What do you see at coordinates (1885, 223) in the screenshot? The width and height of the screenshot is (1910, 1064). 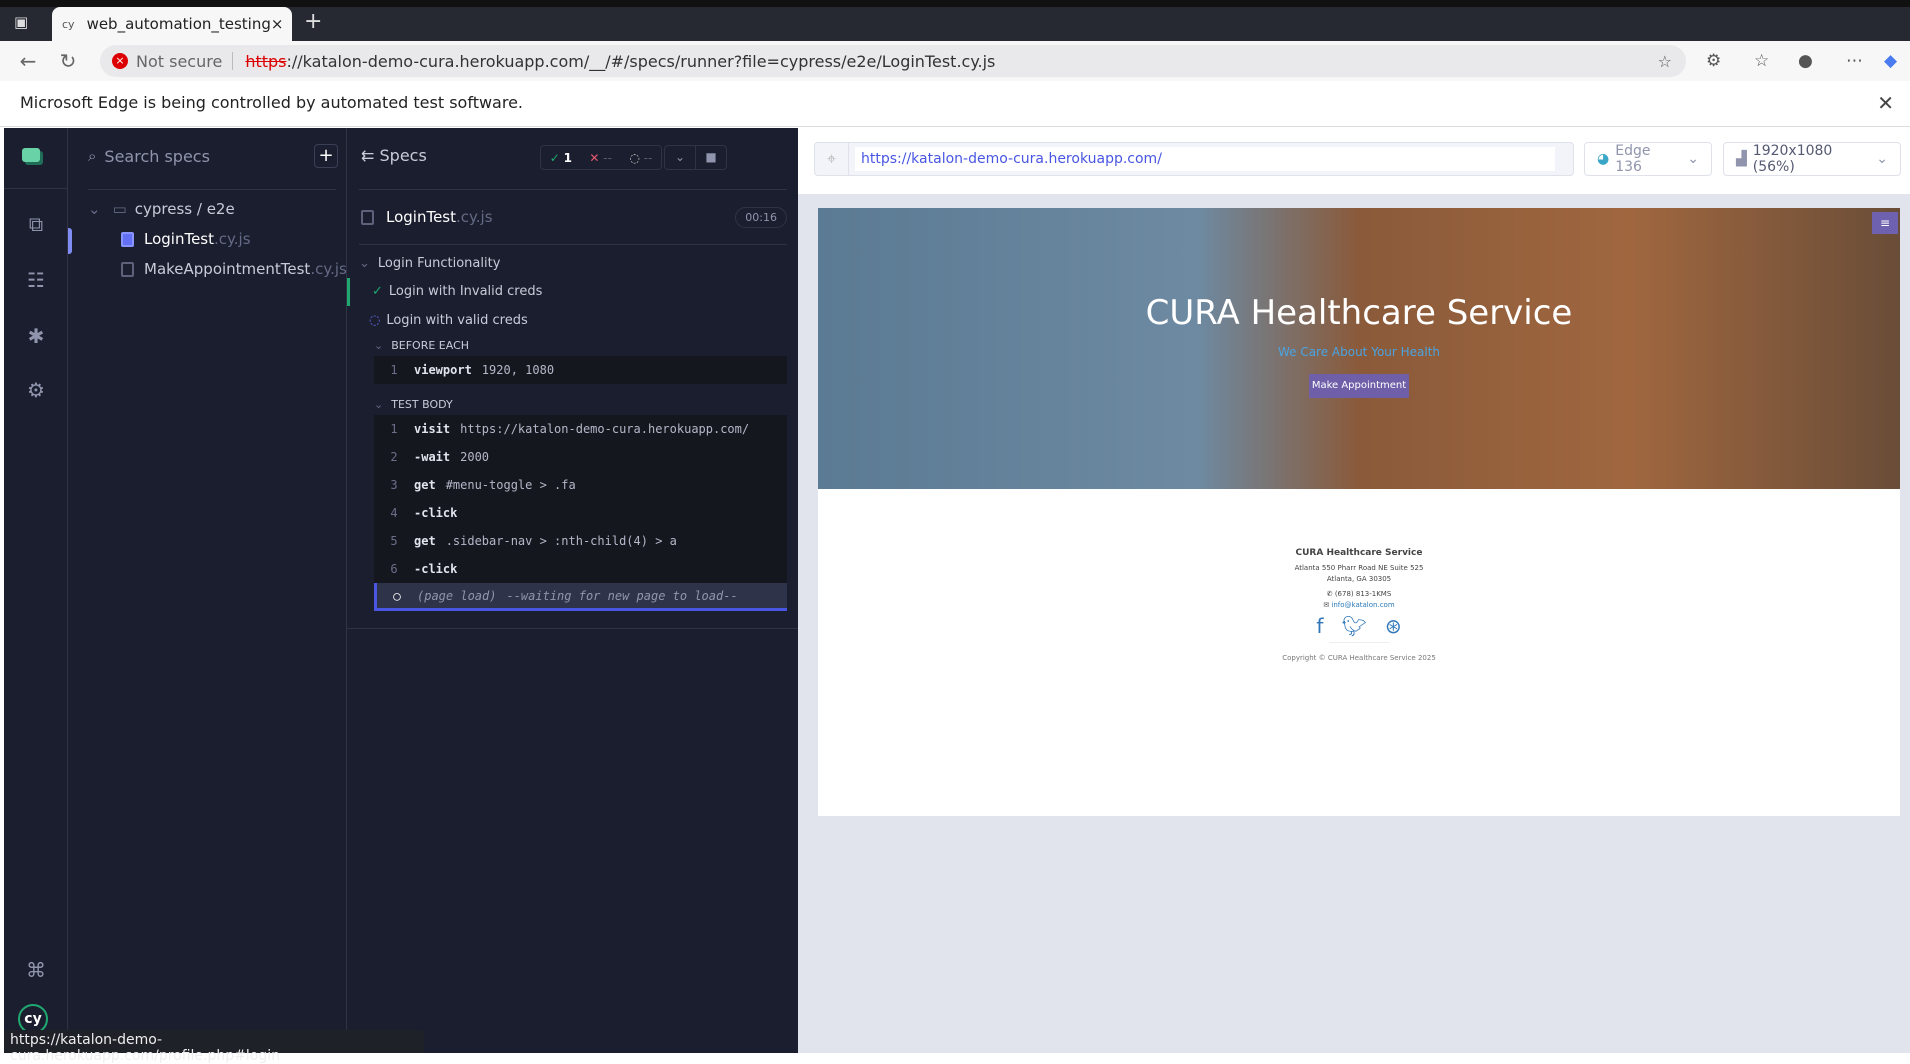 I see `menu-toggle-icon: ≡` at bounding box center [1885, 223].